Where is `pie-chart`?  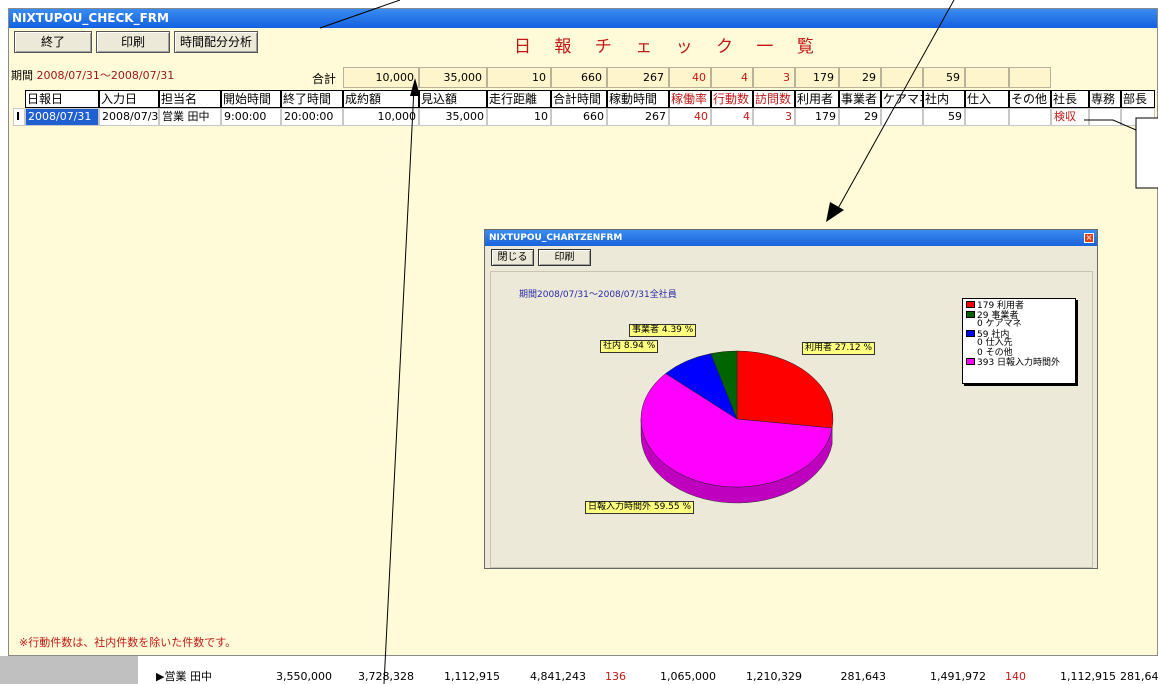
pie-chart is located at coordinates (737, 427).